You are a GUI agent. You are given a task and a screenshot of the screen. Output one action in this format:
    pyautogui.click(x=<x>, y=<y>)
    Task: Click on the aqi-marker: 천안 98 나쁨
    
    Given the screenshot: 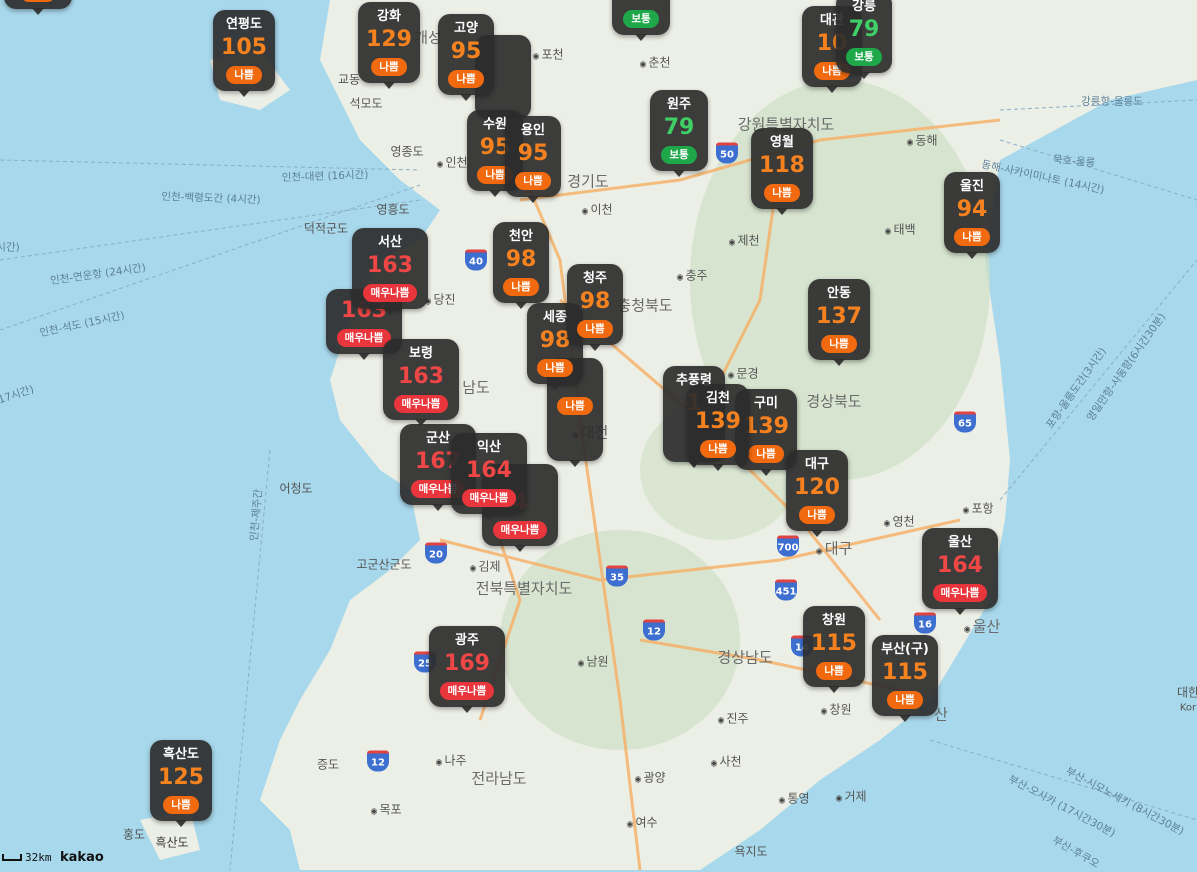 What is the action you would take?
    pyautogui.click(x=521, y=265)
    